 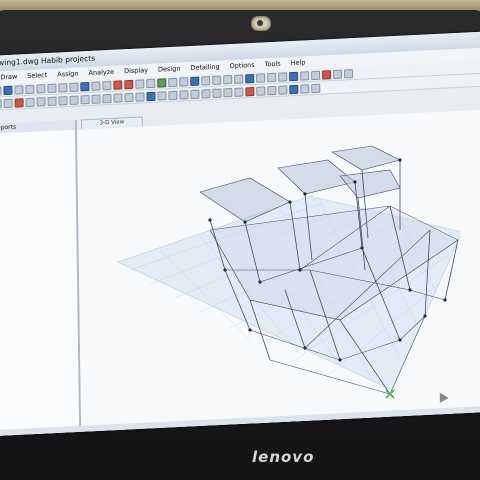 I want to click on unlock-model-icon, so click(x=239, y=91).